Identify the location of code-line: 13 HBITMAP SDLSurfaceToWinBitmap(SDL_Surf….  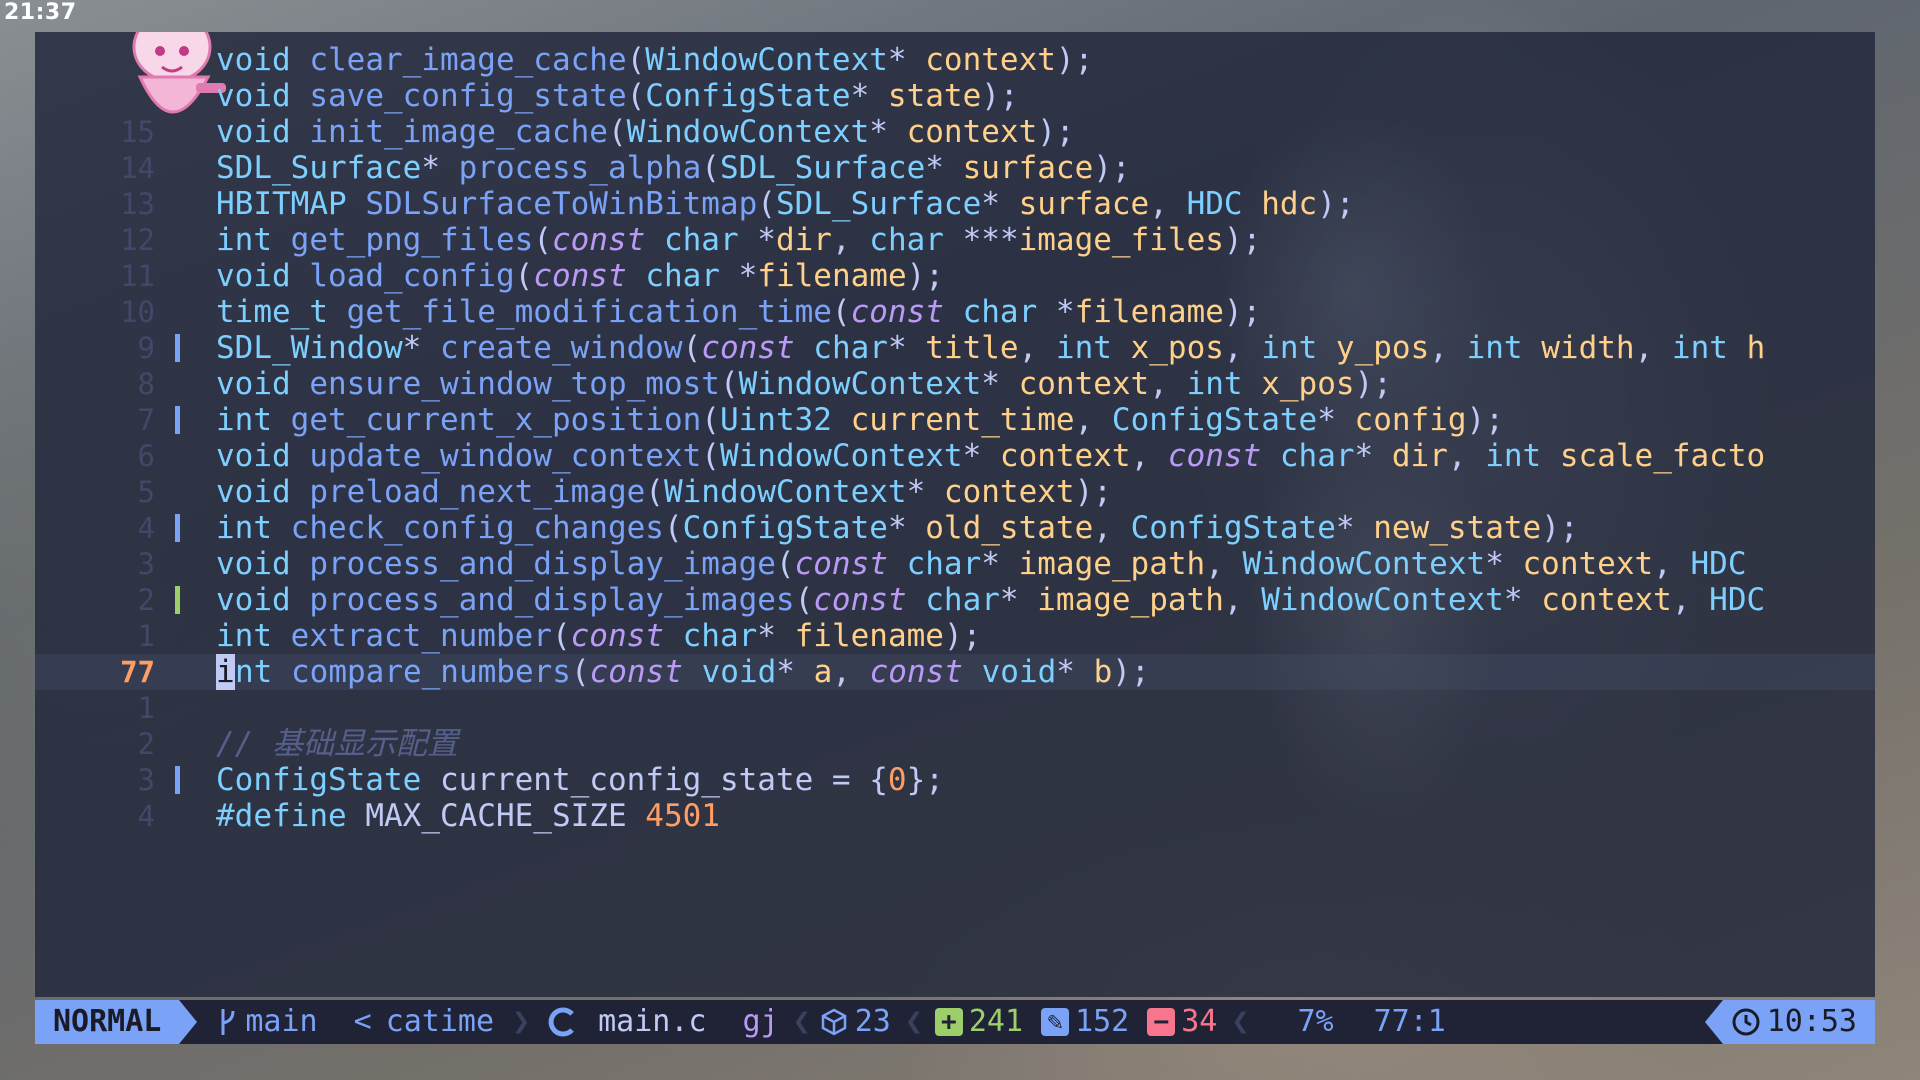
(955, 204).